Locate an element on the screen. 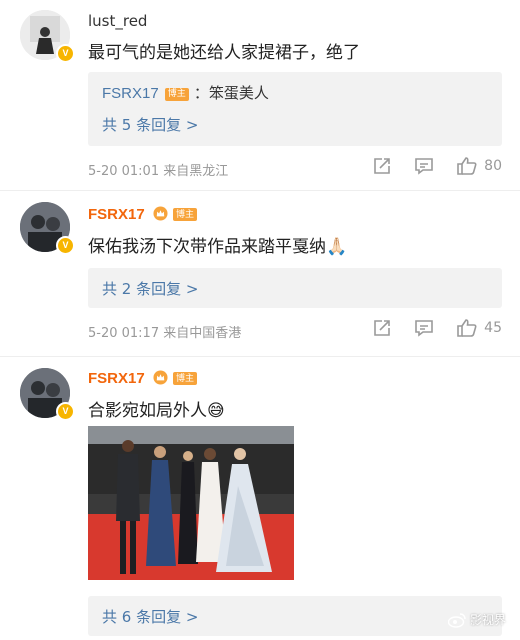  location: 来自中国香港 is located at coordinates (202, 333).